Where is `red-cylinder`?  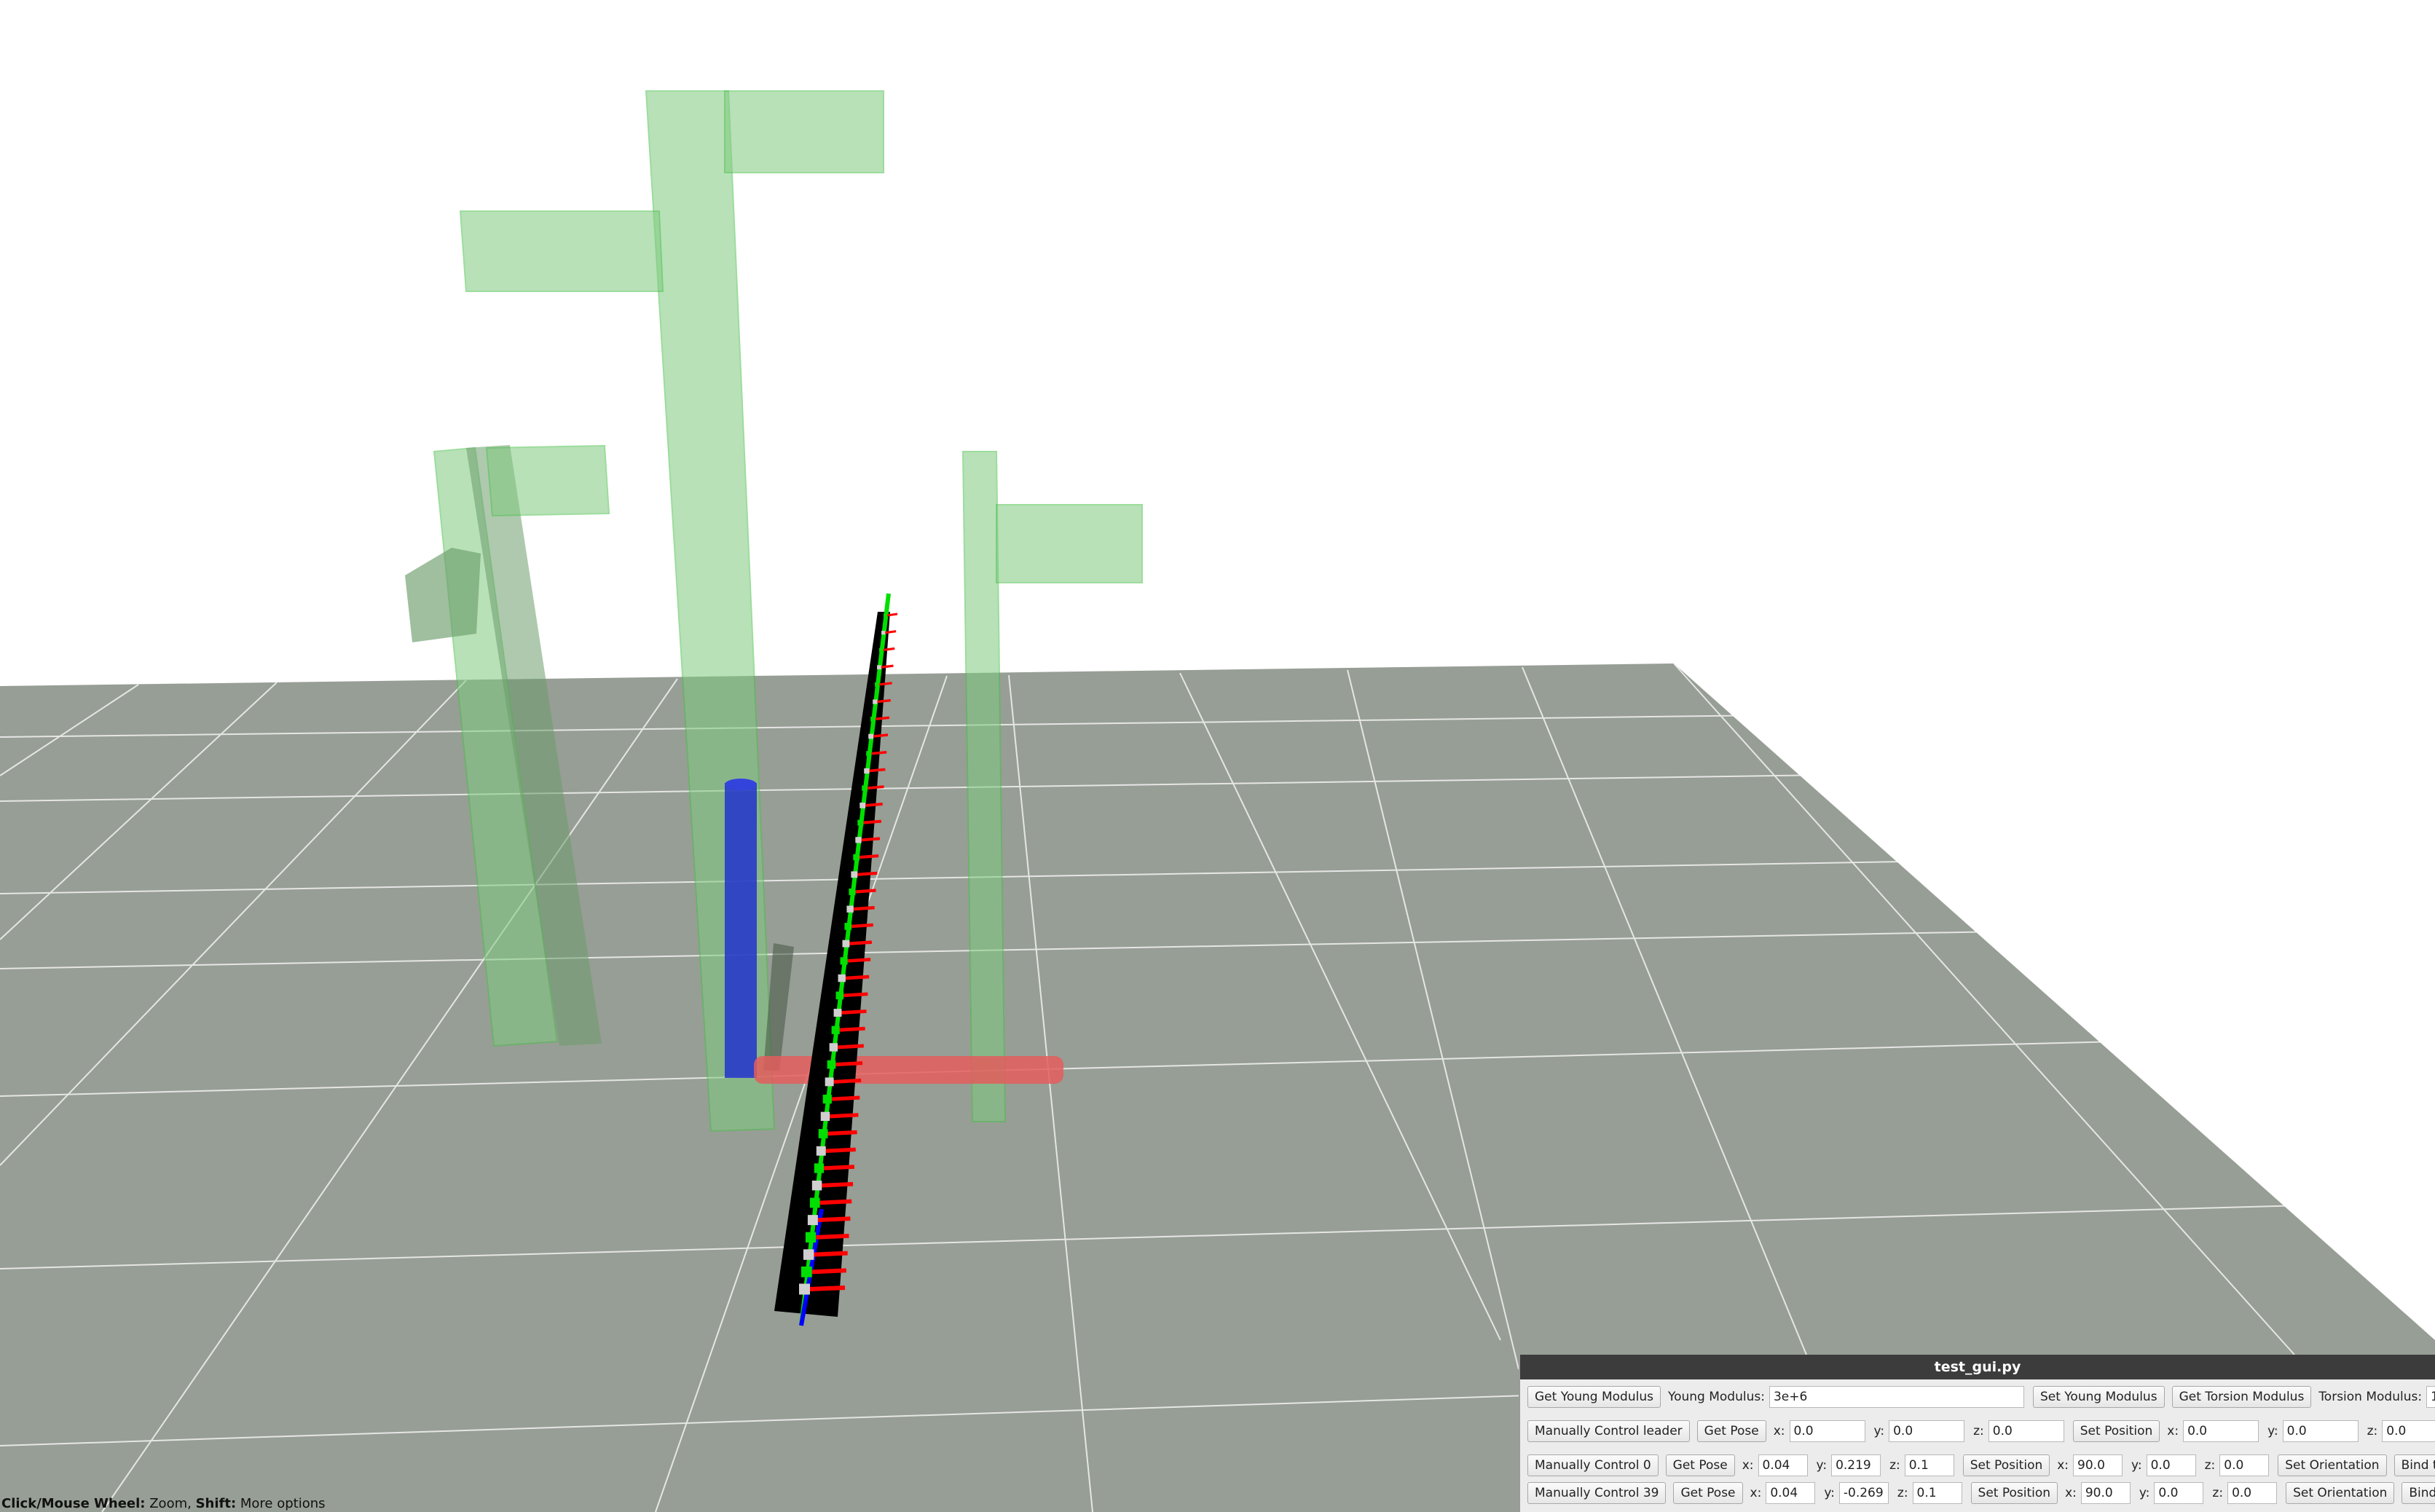
red-cylinder is located at coordinates (908, 1070).